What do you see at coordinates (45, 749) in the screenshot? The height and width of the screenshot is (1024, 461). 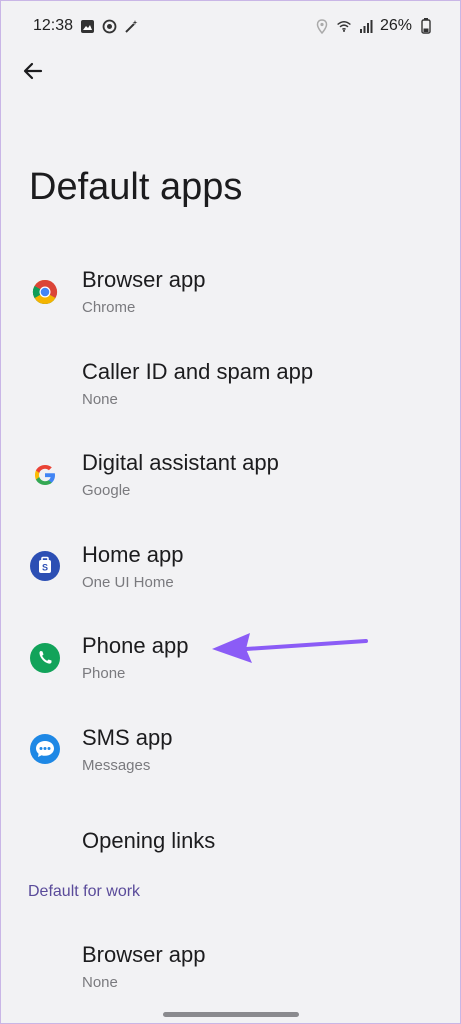 I see `messages-icon` at bounding box center [45, 749].